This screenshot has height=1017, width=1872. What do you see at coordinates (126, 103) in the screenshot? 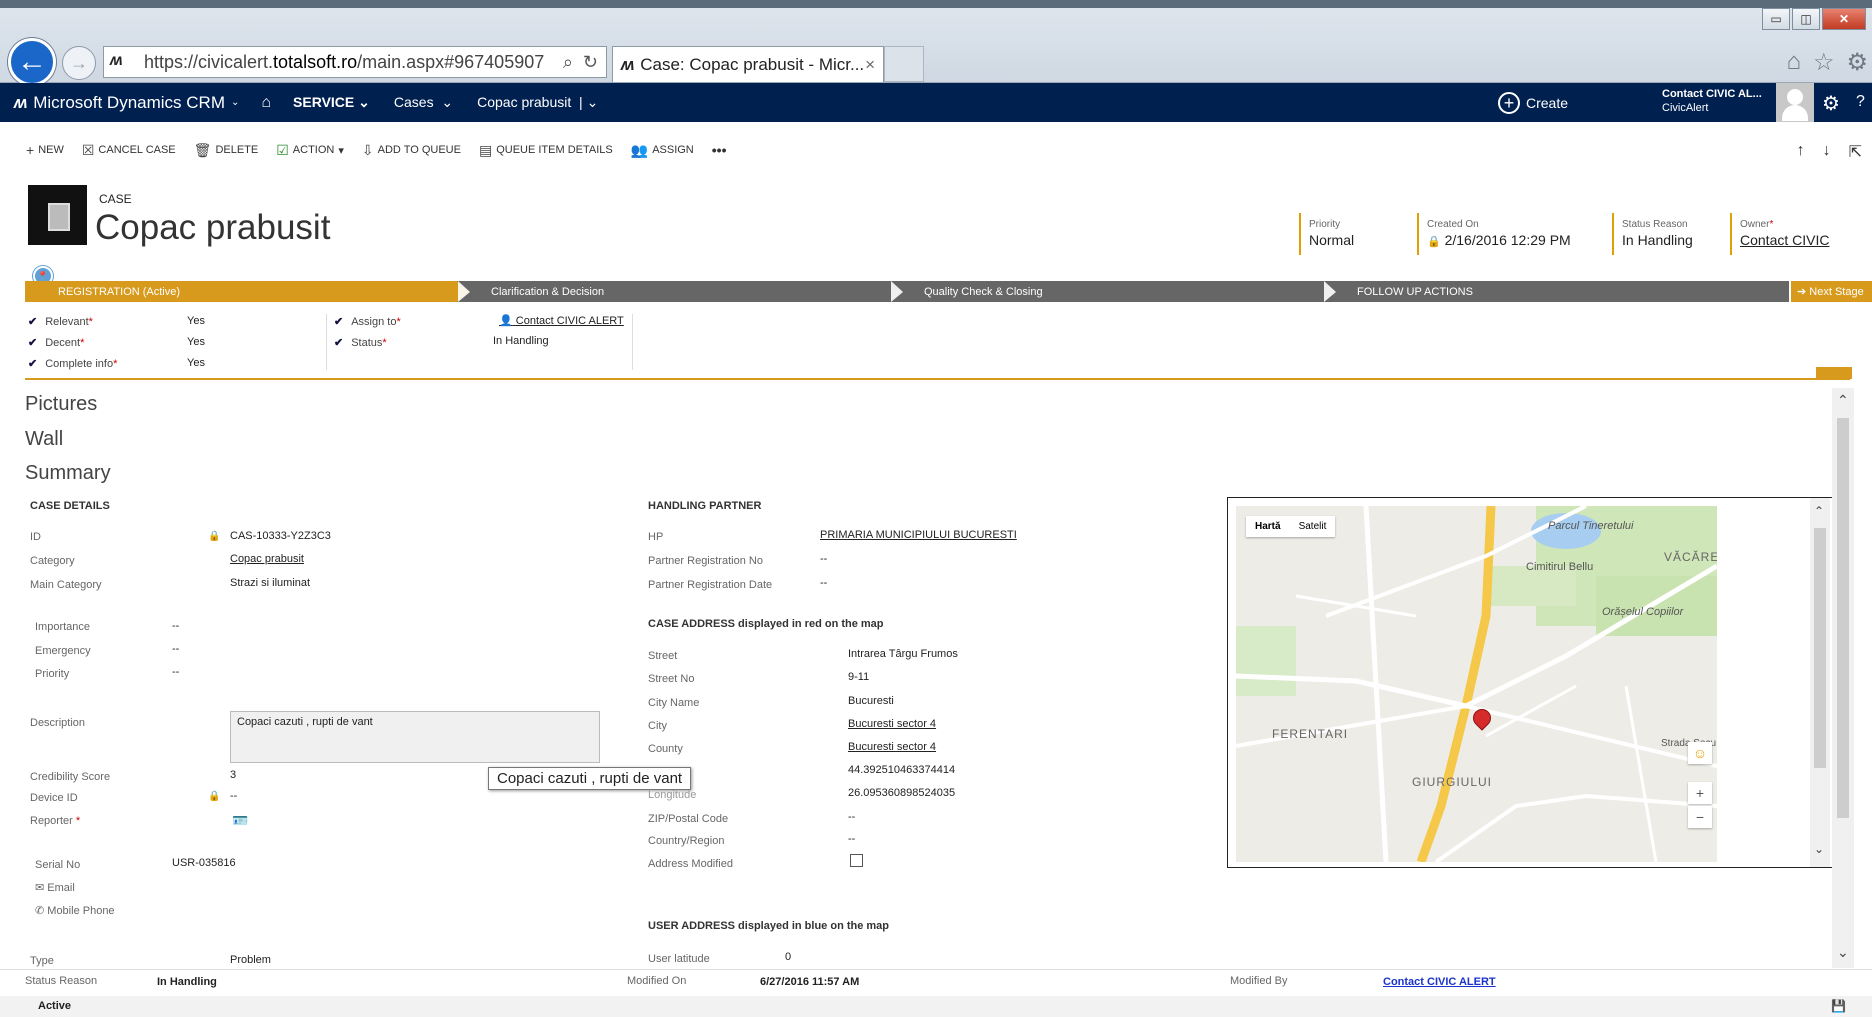
I see `crm-brand: ʍ Microsoft Dynamics CRM ⌄` at bounding box center [126, 103].